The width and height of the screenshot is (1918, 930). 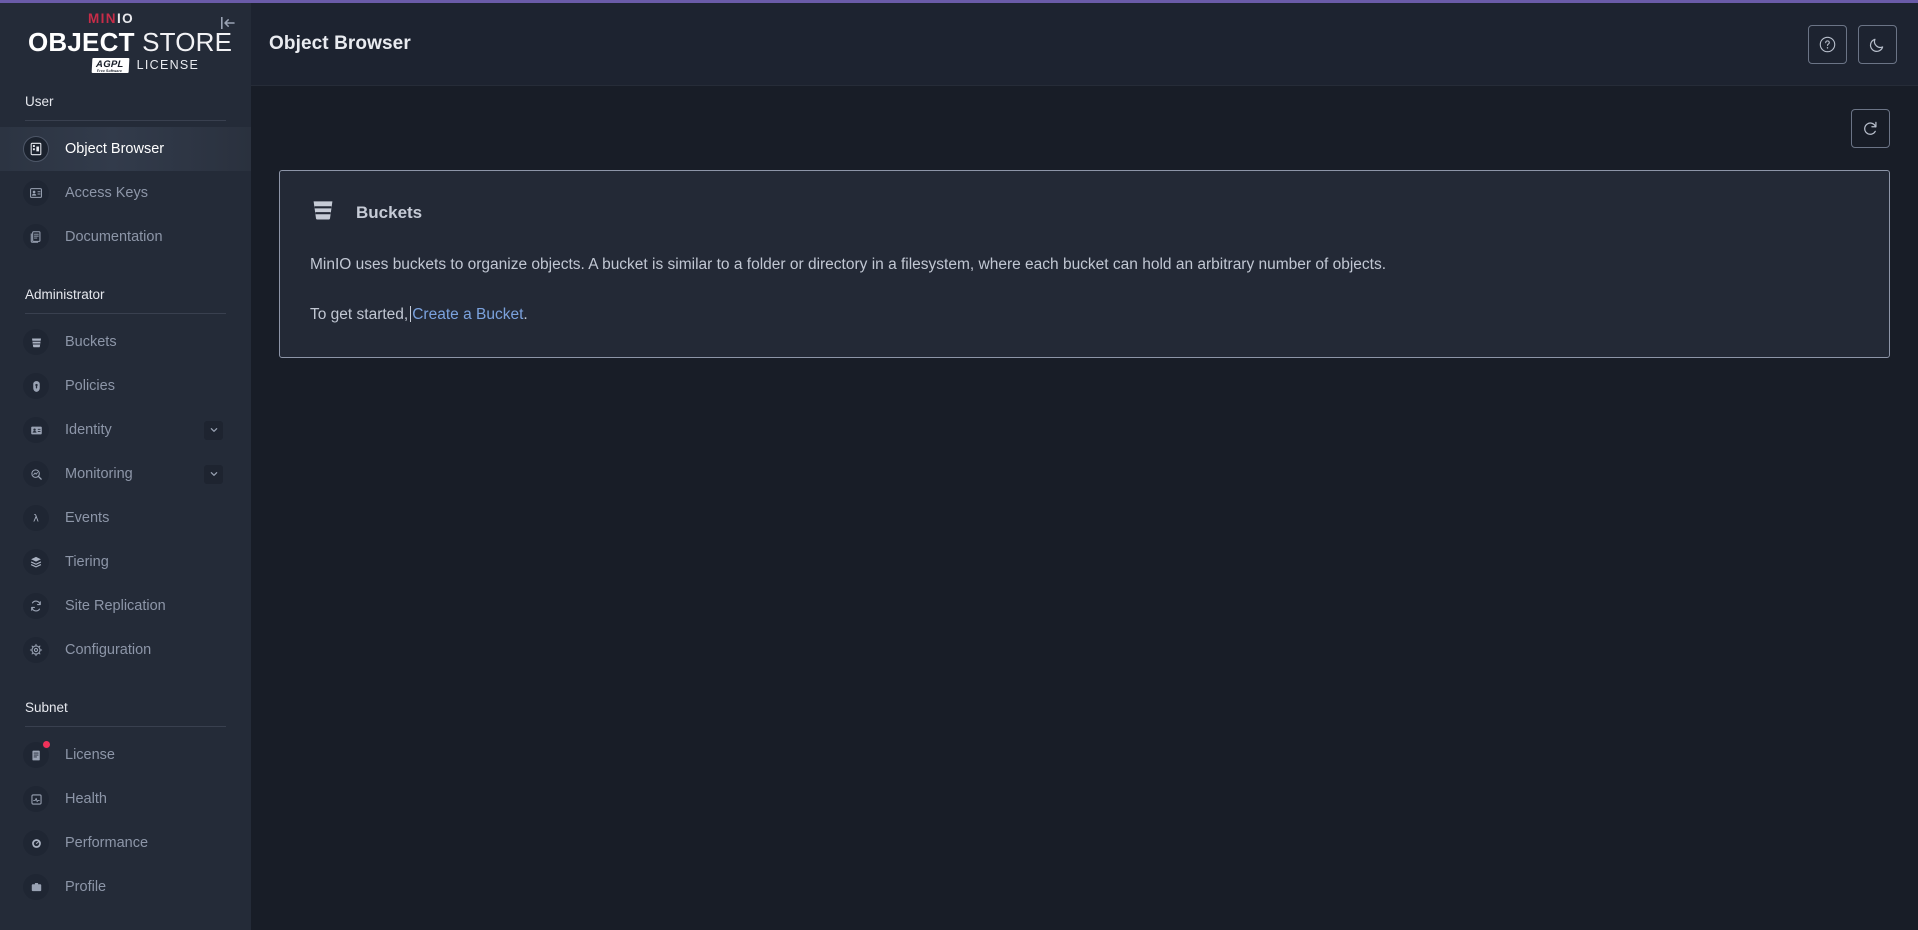 I want to click on object-browser-glyph, so click(x=36, y=149).